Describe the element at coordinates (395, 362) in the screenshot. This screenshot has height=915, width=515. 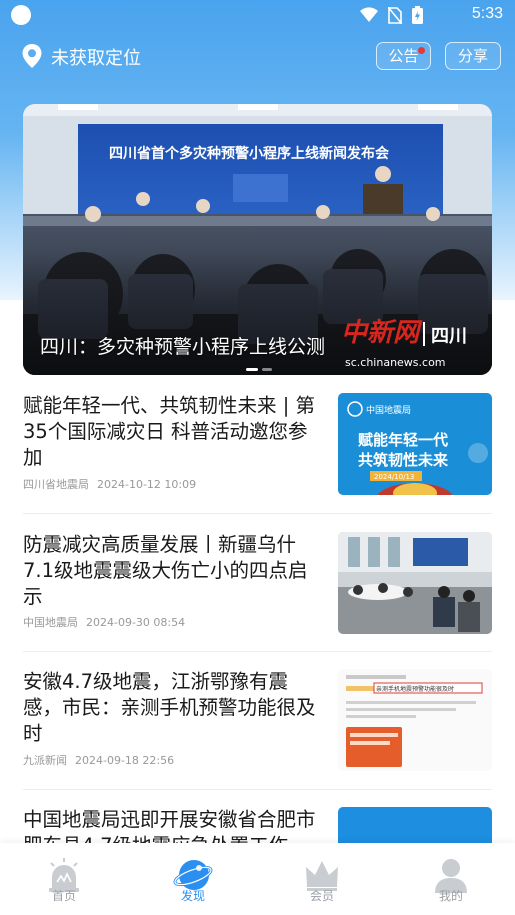
I see `watermark-url: sc.chinanews.com` at that location.